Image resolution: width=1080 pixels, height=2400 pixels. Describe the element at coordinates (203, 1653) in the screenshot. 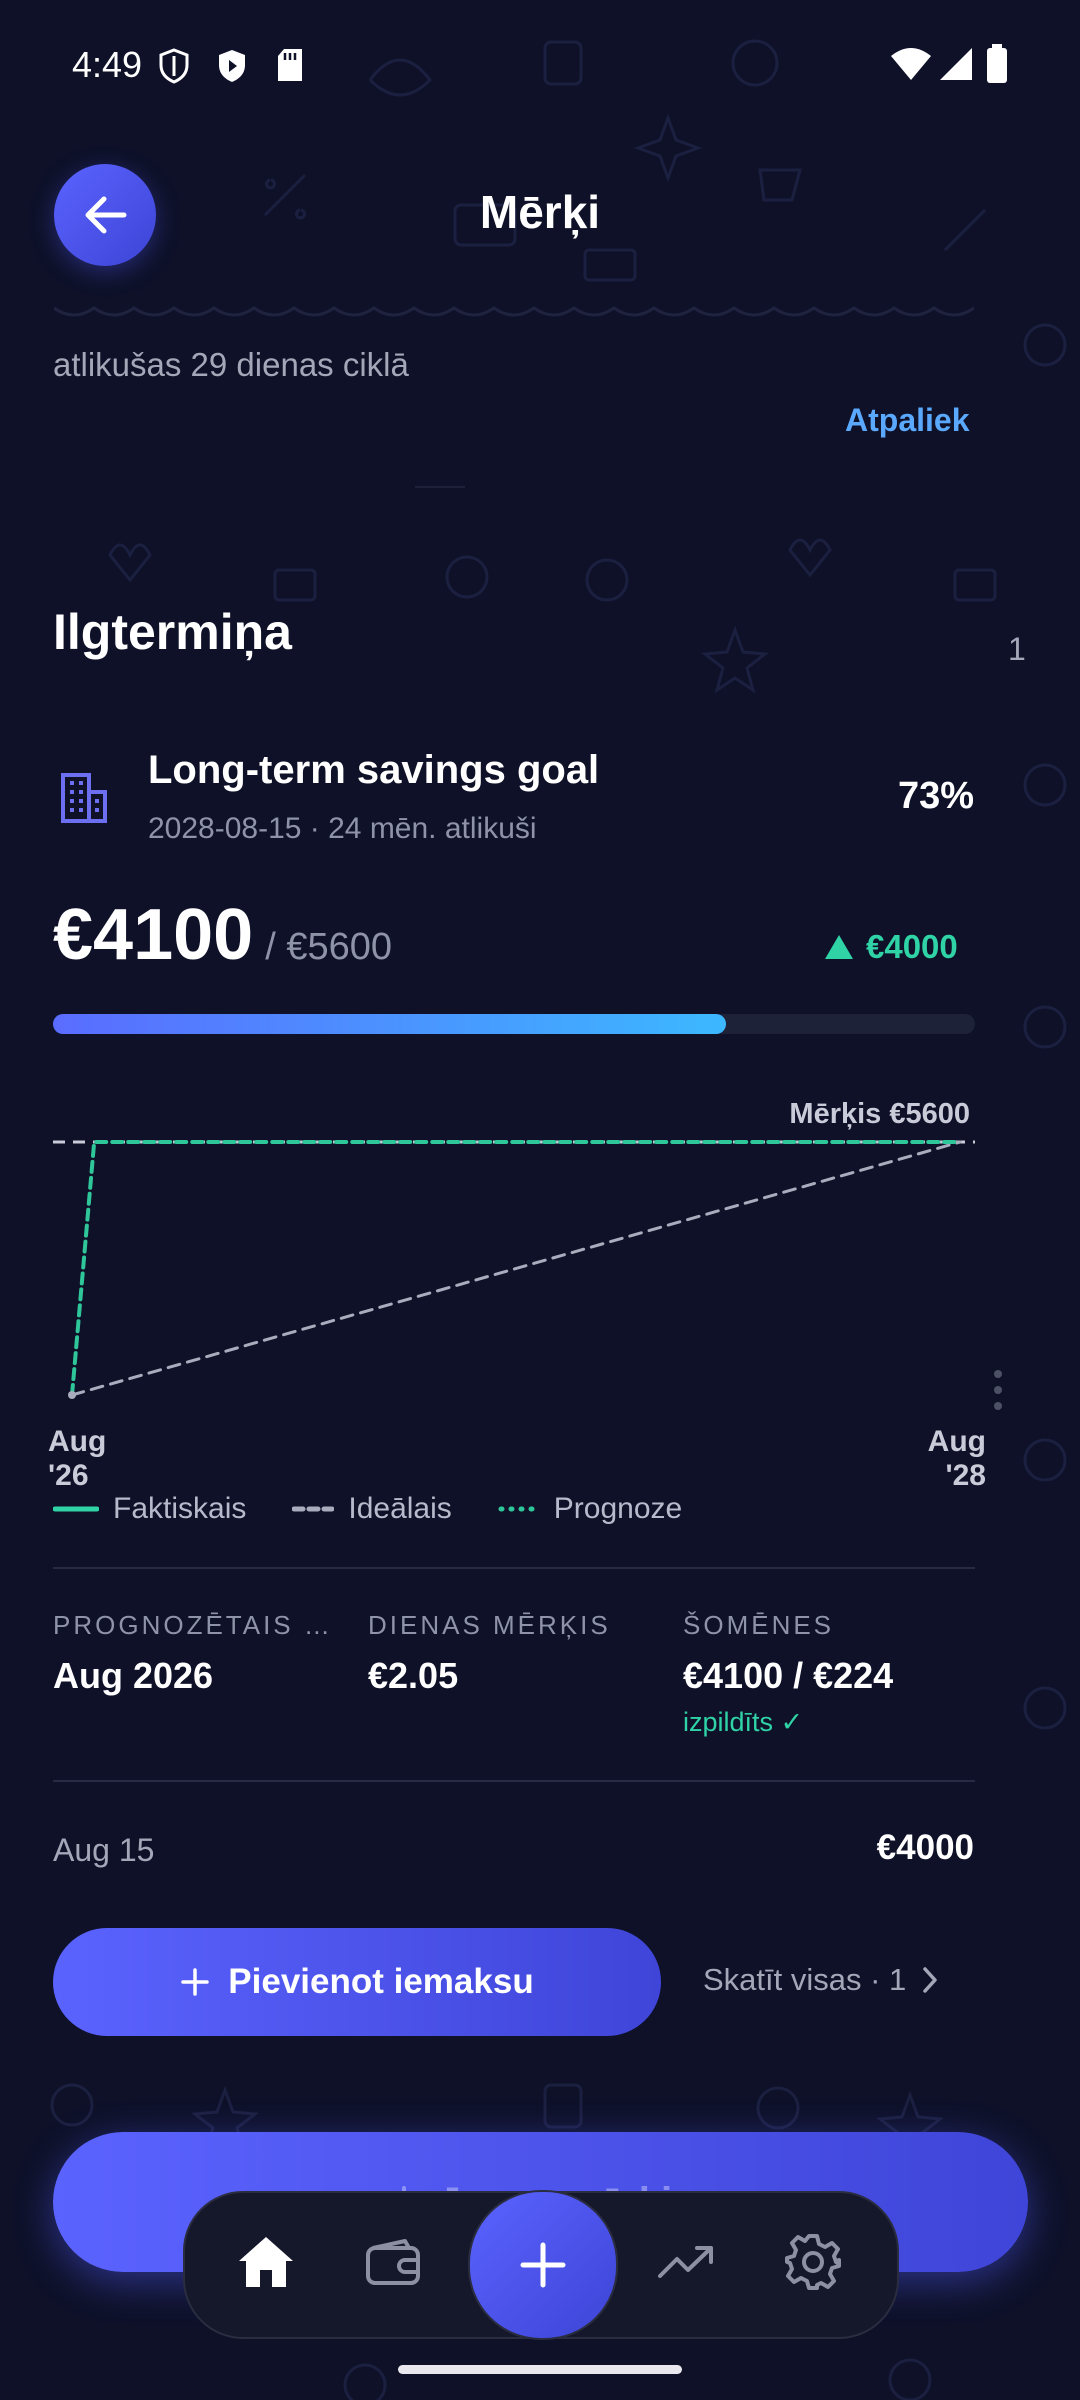

I see `stat-forecast-date: PROGNOZĒTAIS BEIGU DATUMS Aug 2026` at that location.